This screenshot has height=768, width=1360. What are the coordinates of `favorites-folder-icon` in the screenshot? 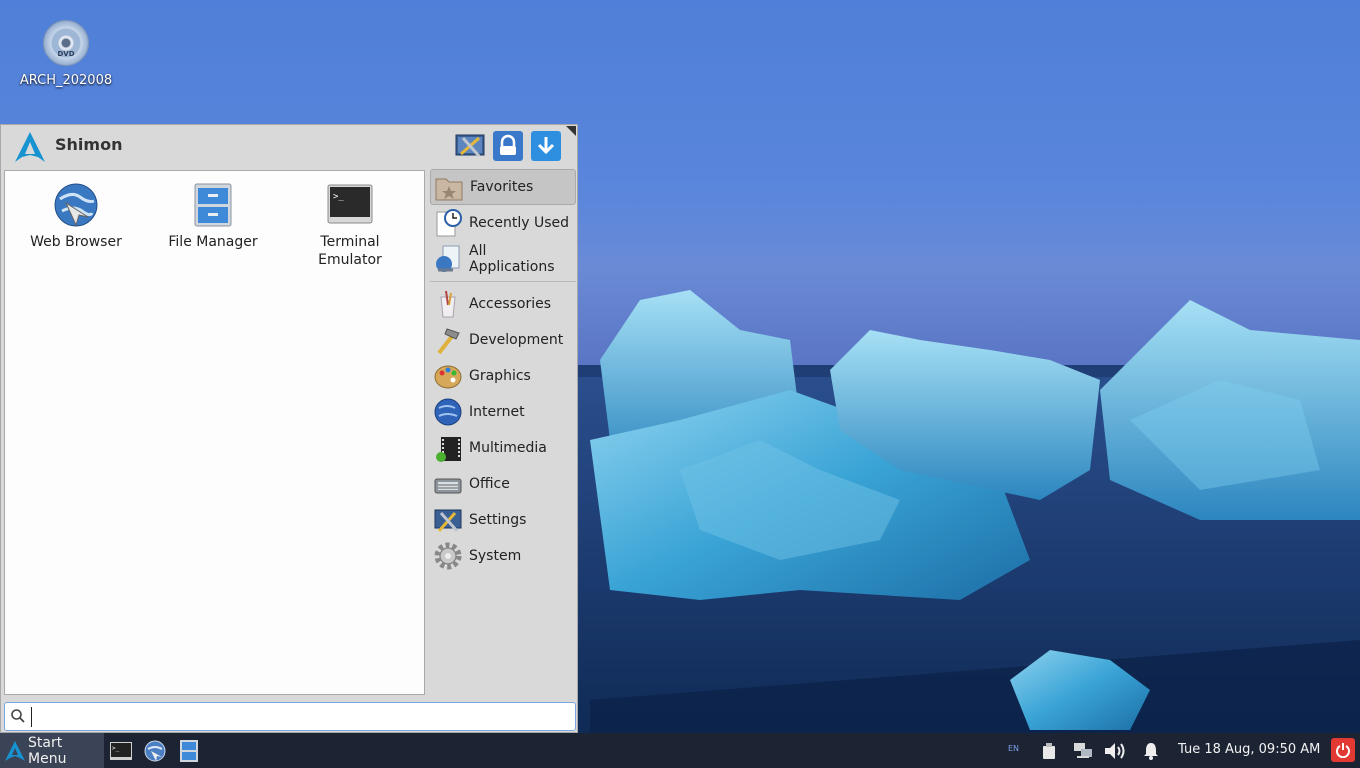 It's located at (449, 189).